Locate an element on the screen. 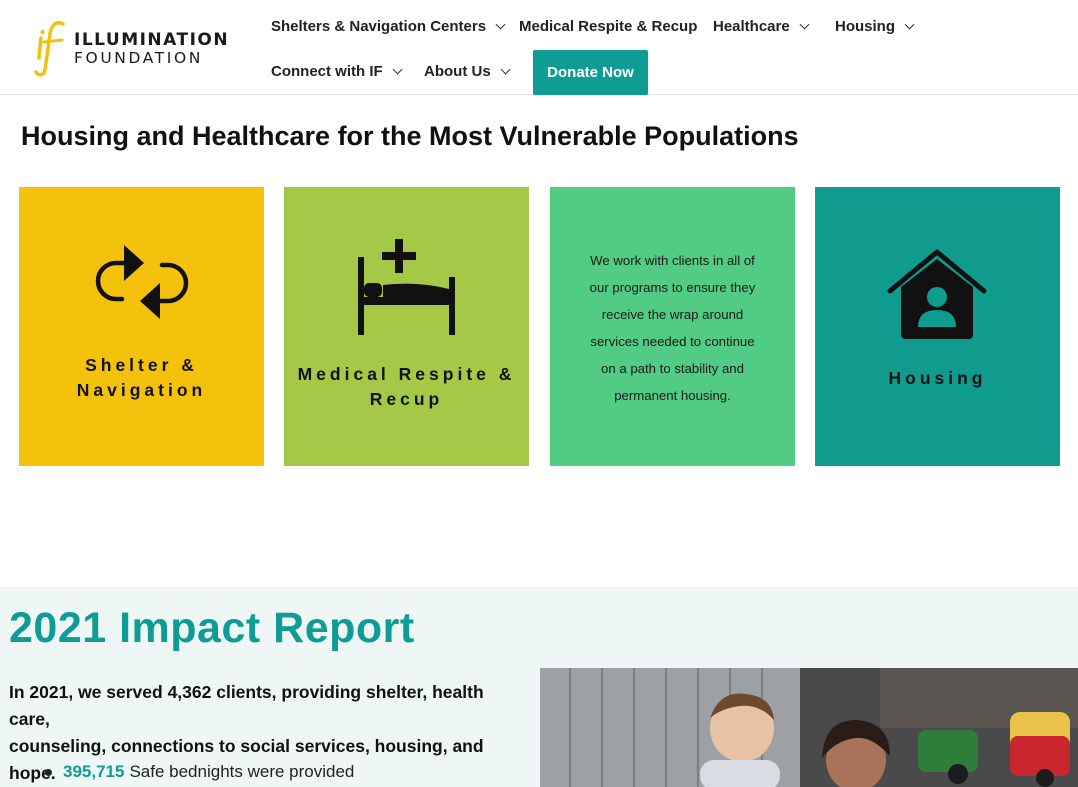 This screenshot has width=1078, height=787. photo-placeholder-image is located at coordinates (809, 727).